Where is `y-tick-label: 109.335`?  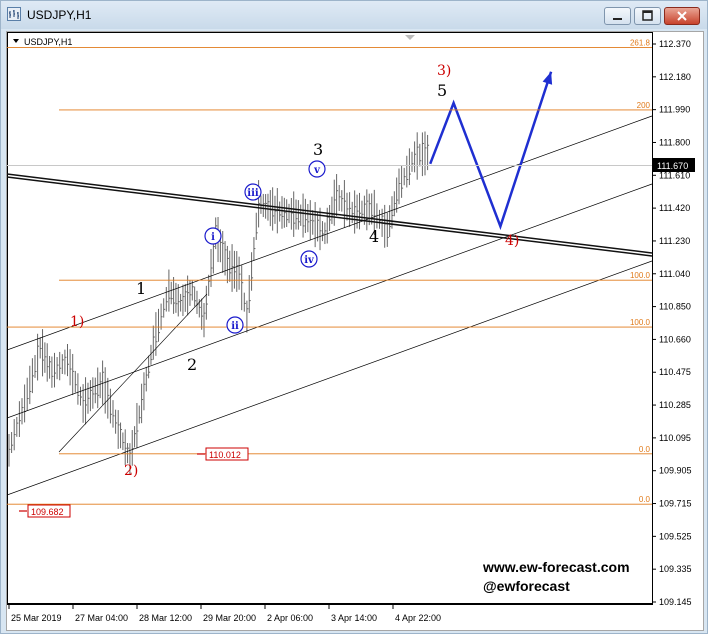 y-tick-label: 109.335 is located at coordinates (675, 569).